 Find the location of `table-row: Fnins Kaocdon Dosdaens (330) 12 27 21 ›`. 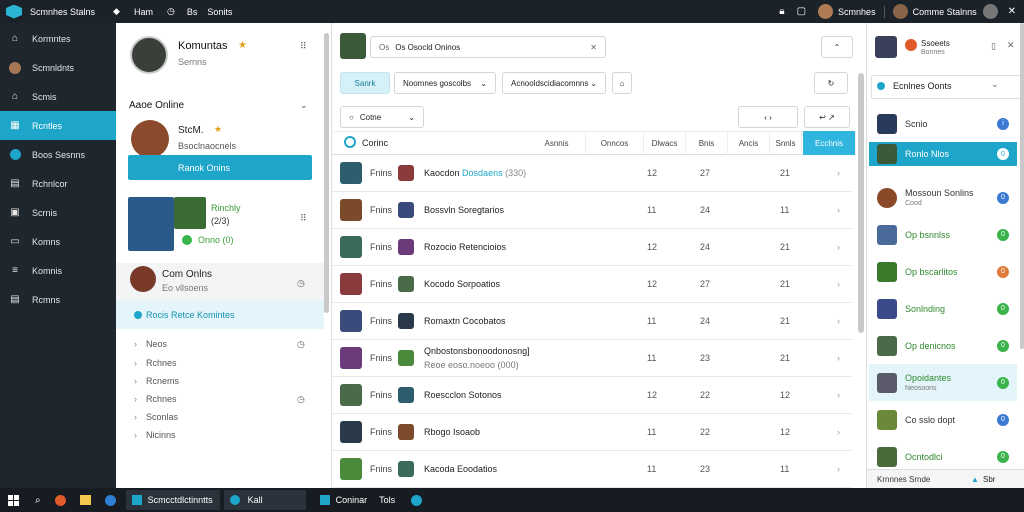

table-row: Fnins Kaocdon Dosdaens (330) 12 27 21 › is located at coordinates (592, 173).